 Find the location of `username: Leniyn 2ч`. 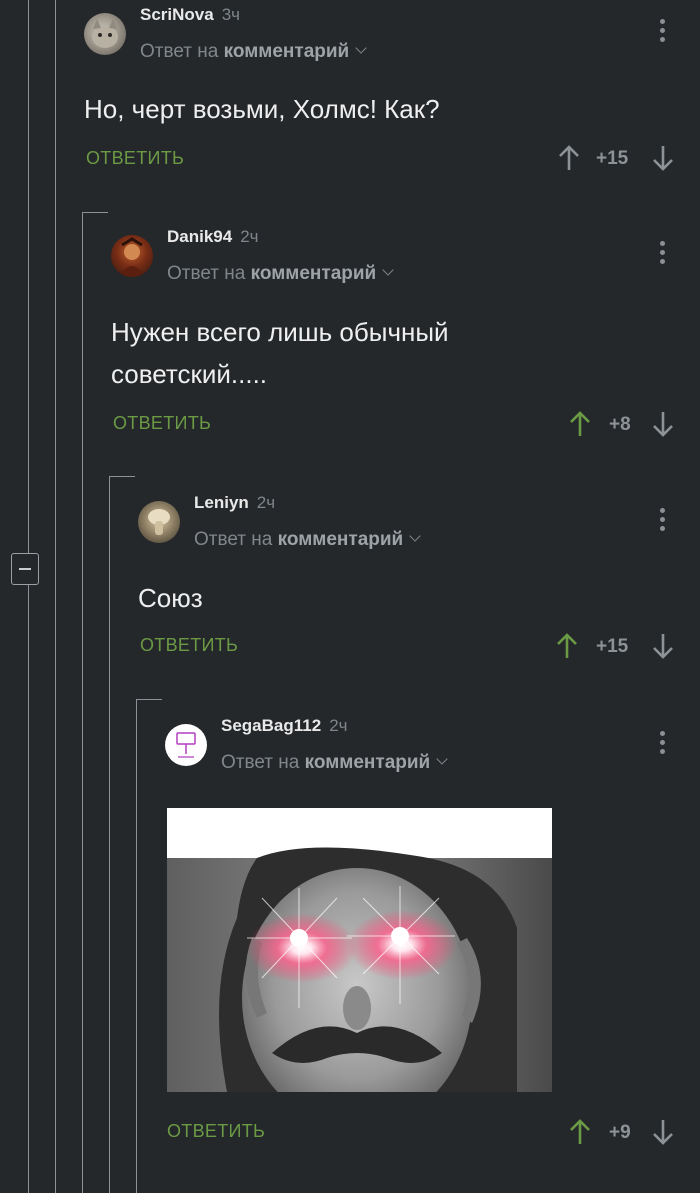

username: Leniyn 2ч is located at coordinates (234, 503).